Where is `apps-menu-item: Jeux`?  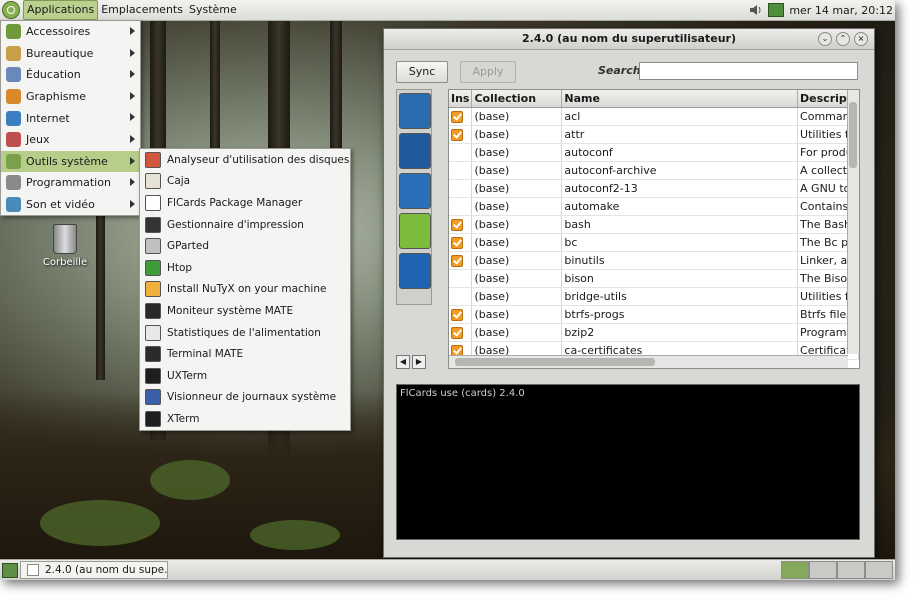
apps-menu-item: Jeux is located at coordinates (70, 140).